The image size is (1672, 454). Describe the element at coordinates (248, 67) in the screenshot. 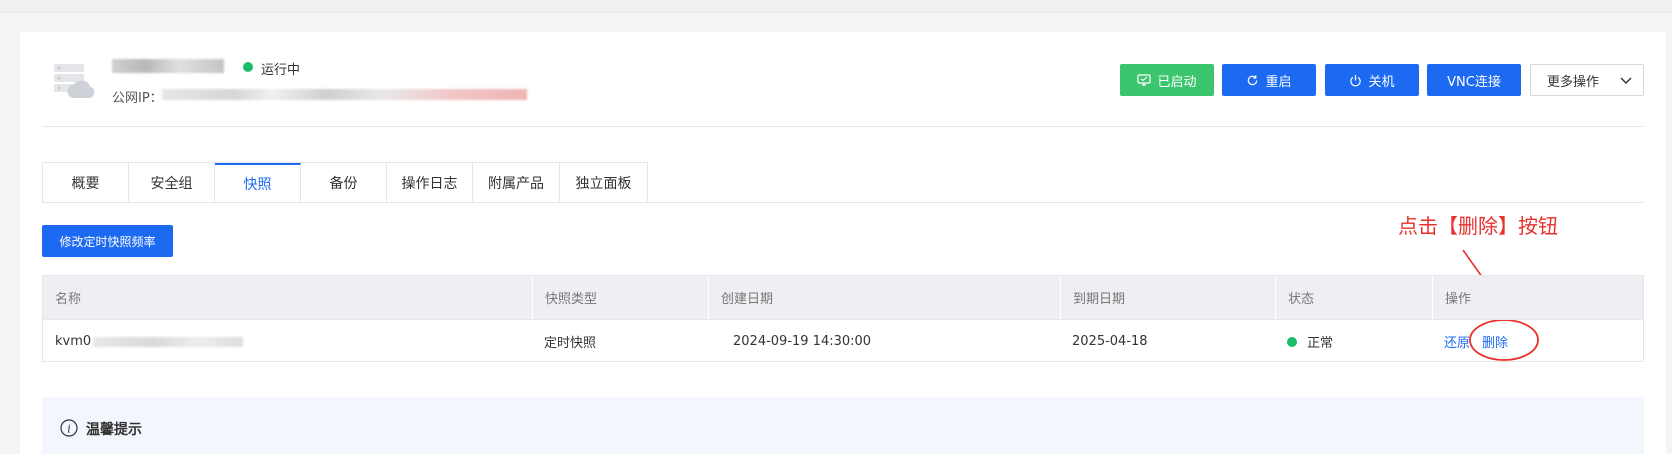

I see `running-status-dot` at that location.